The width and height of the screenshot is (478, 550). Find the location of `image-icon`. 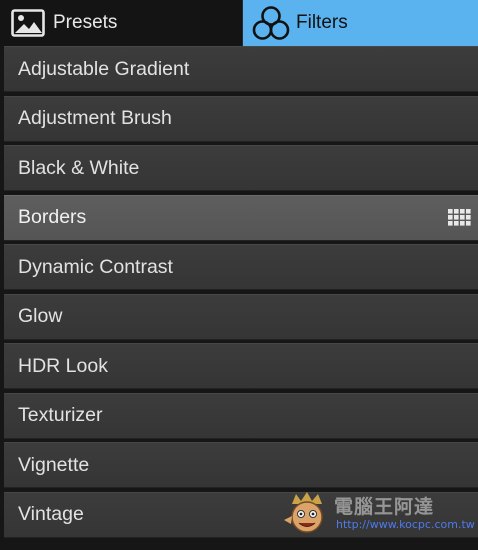

image-icon is located at coordinates (28, 23).